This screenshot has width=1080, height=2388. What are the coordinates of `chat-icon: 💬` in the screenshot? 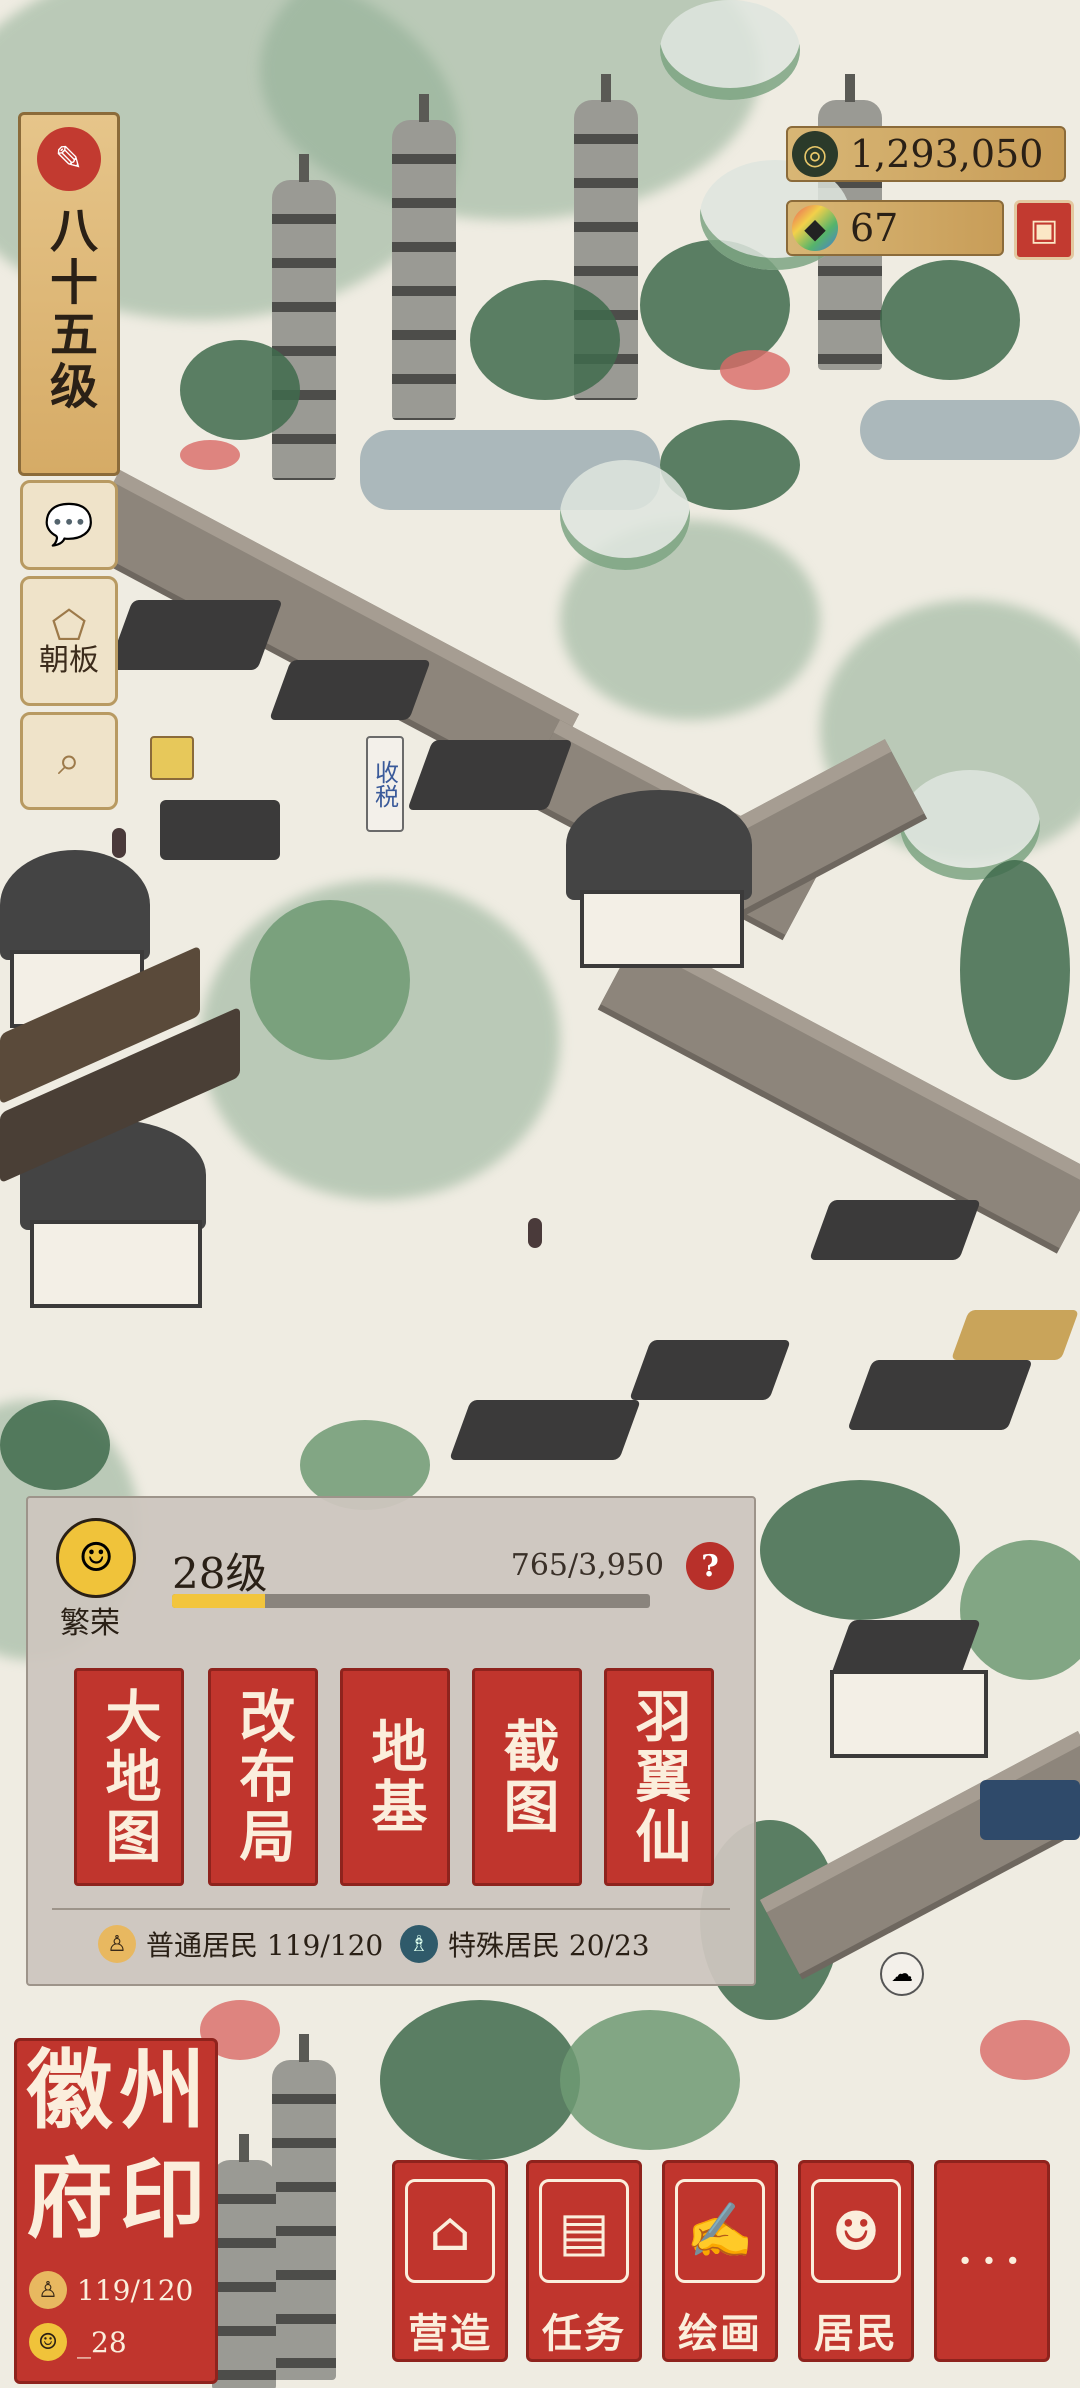 It's located at (69, 525).